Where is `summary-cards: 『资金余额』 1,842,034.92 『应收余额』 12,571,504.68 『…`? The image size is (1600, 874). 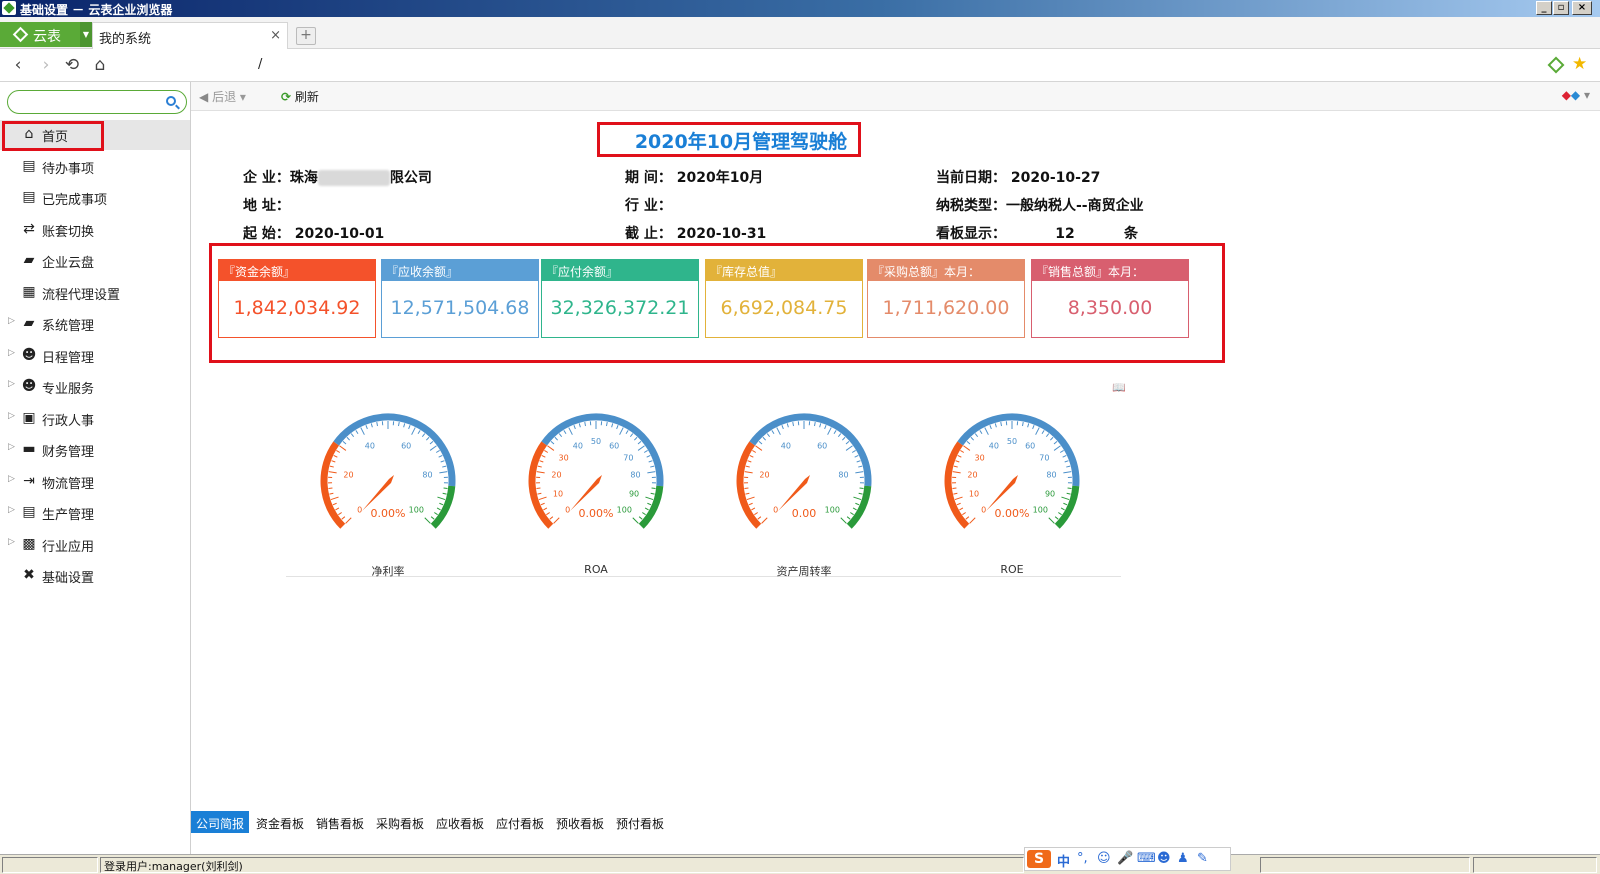 summary-cards: 『资金余额』 1,842,034.92 『应收余额』 12,571,504.68 『… is located at coordinates (719, 302).